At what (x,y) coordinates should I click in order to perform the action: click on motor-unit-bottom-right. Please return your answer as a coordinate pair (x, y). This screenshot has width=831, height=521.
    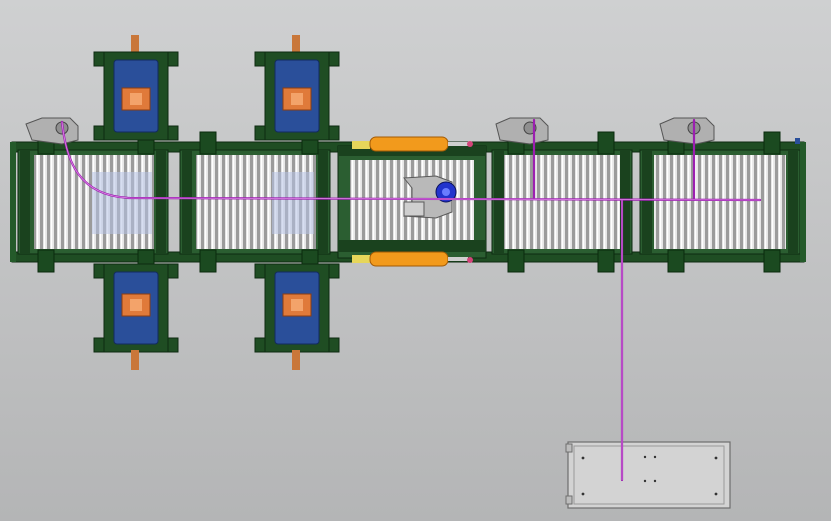
    Looking at the image, I should click on (297, 316).